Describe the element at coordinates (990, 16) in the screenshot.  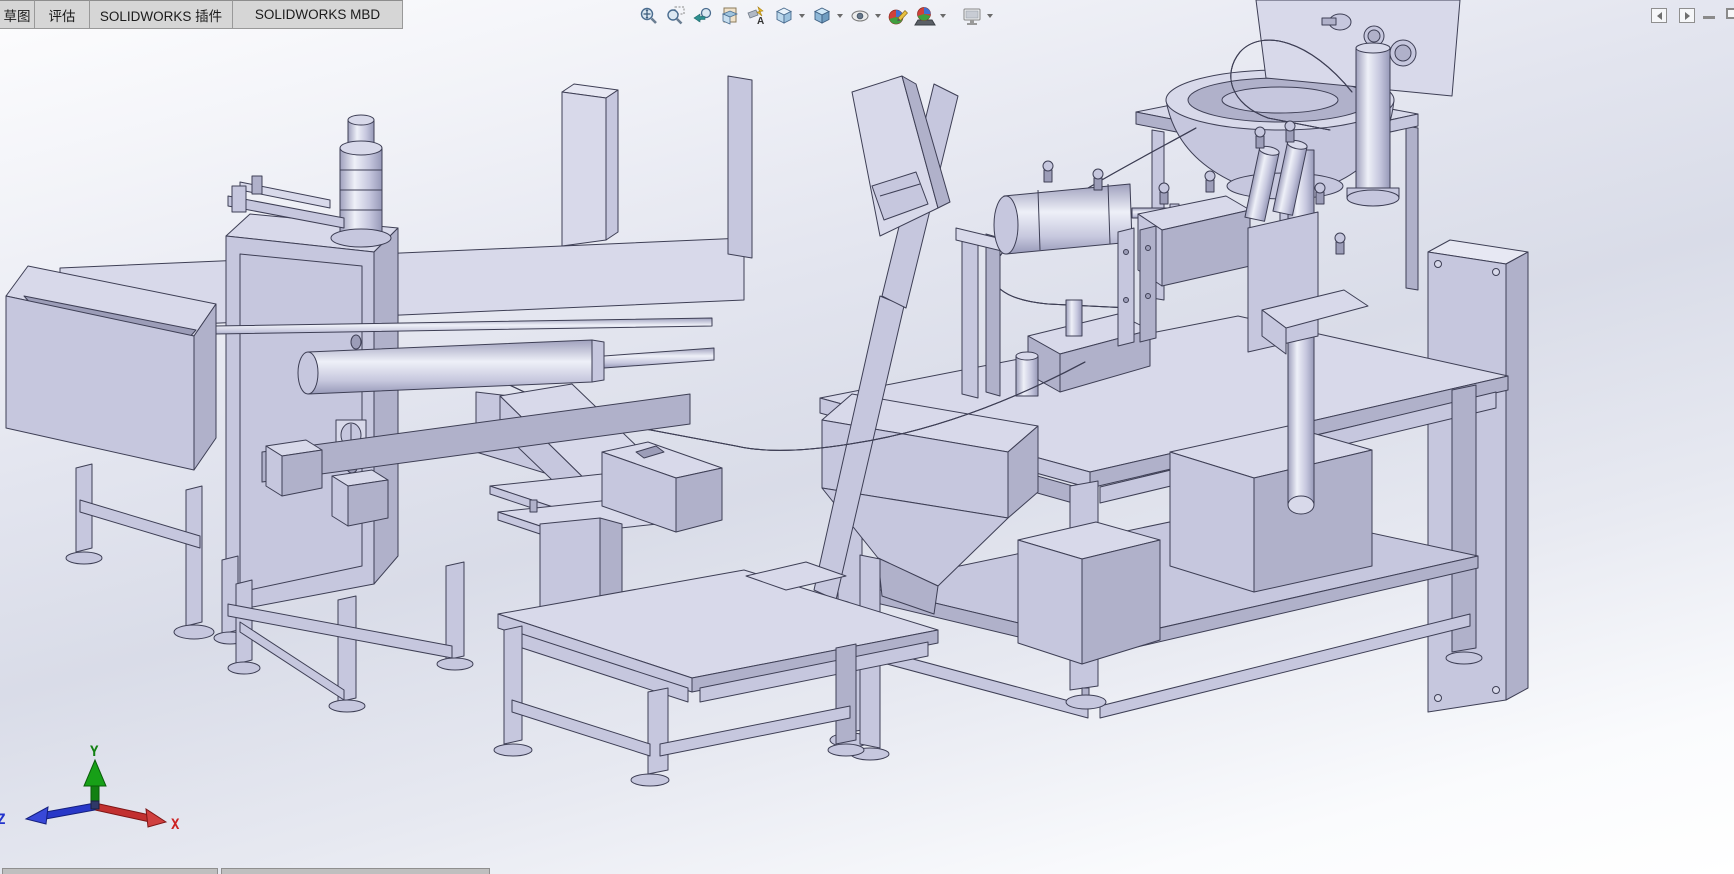
I see `view-settings-dropdown` at that location.